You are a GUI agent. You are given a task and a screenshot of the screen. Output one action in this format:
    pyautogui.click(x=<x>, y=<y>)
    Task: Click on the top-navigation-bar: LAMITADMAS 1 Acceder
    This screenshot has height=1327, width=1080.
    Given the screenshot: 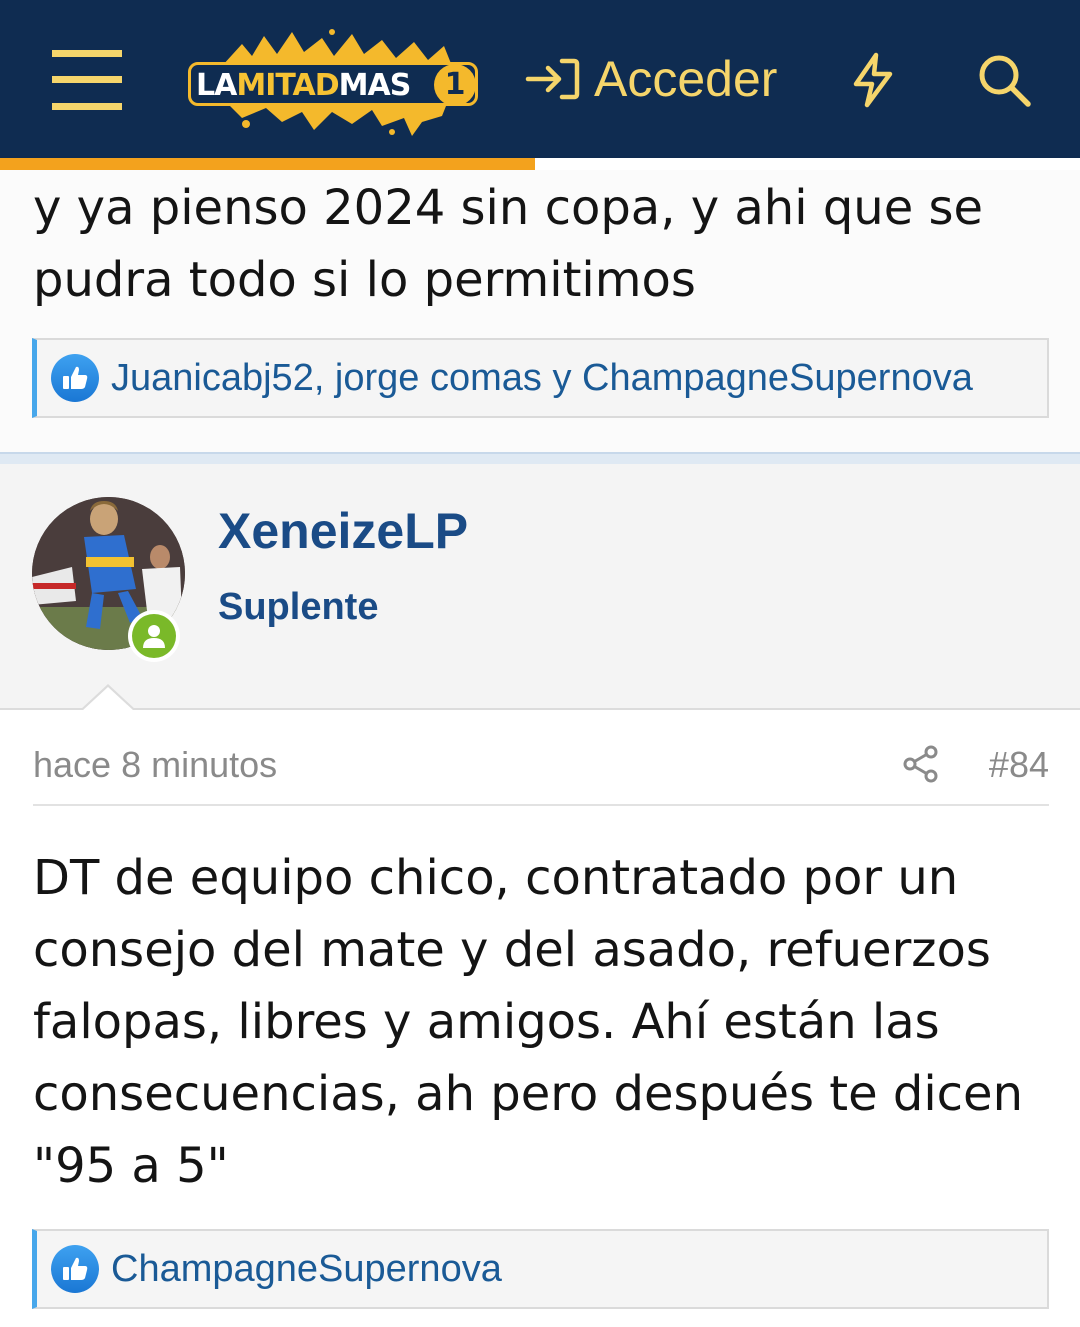 What is the action you would take?
    pyautogui.click(x=540, y=79)
    